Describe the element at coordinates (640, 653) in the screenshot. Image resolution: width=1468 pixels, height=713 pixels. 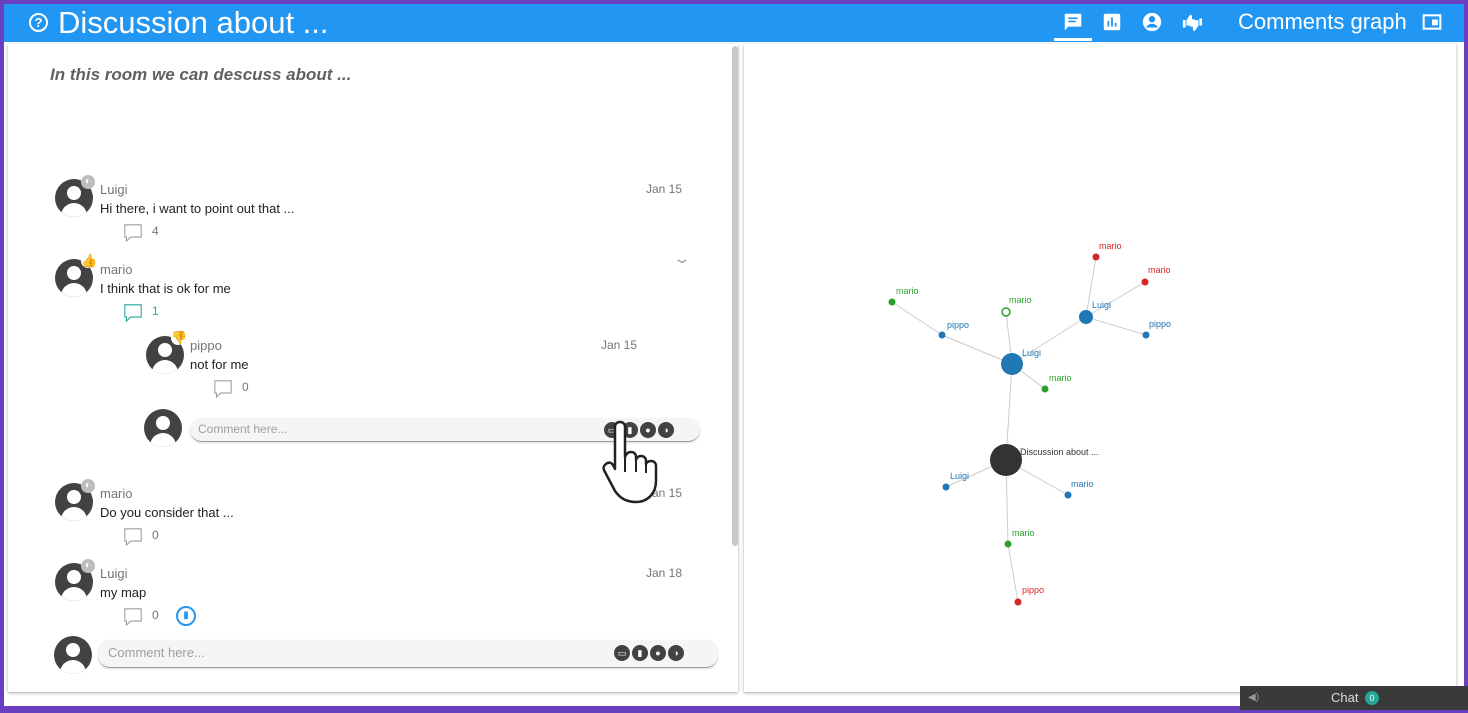
I see `chart-icon: ▮` at that location.